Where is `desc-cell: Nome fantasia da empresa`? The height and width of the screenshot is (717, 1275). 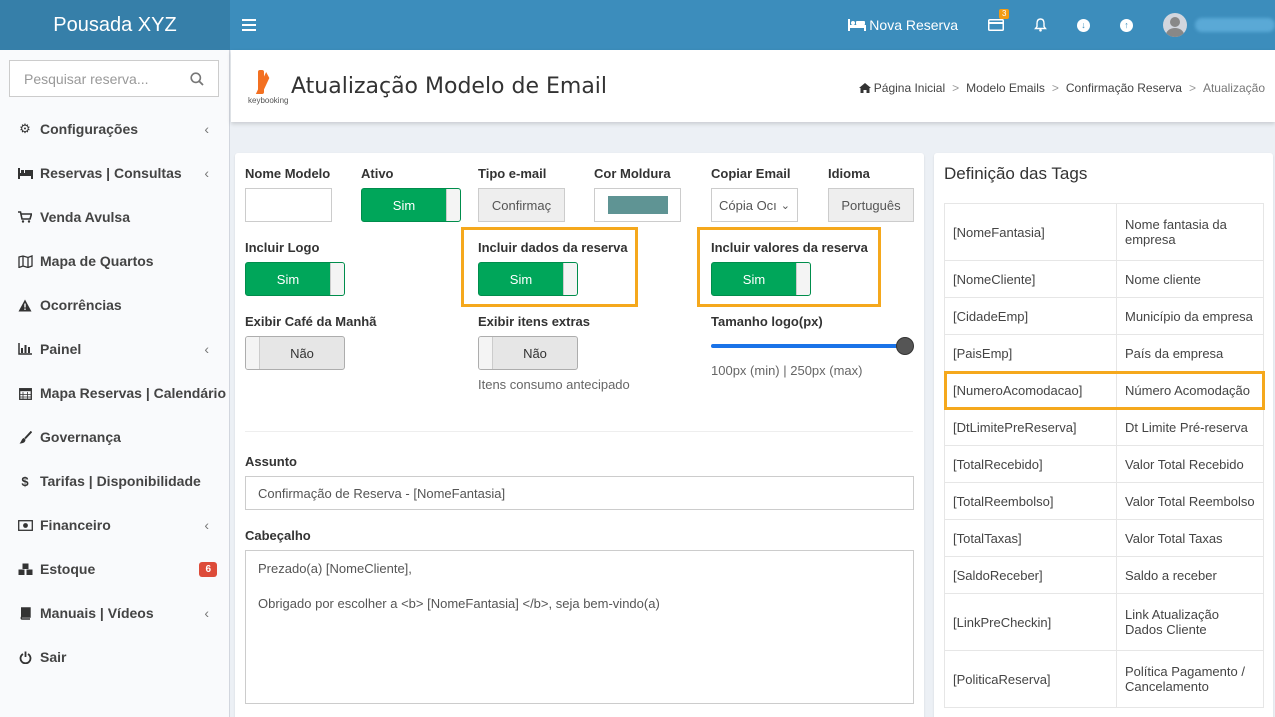
desc-cell: Nome fantasia da empresa is located at coordinates (1190, 232).